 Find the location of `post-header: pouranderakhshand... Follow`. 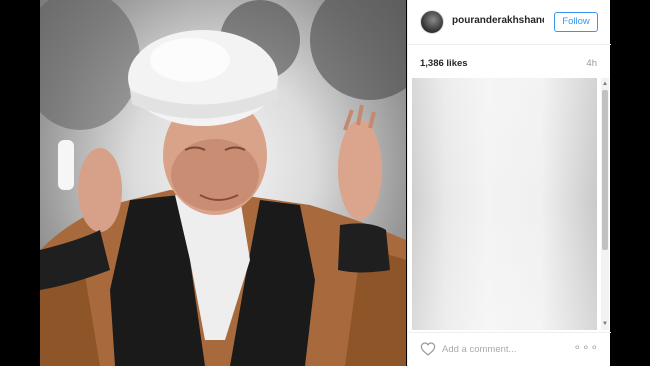

post-header: pouranderakhshand... Follow is located at coordinates (509, 22).